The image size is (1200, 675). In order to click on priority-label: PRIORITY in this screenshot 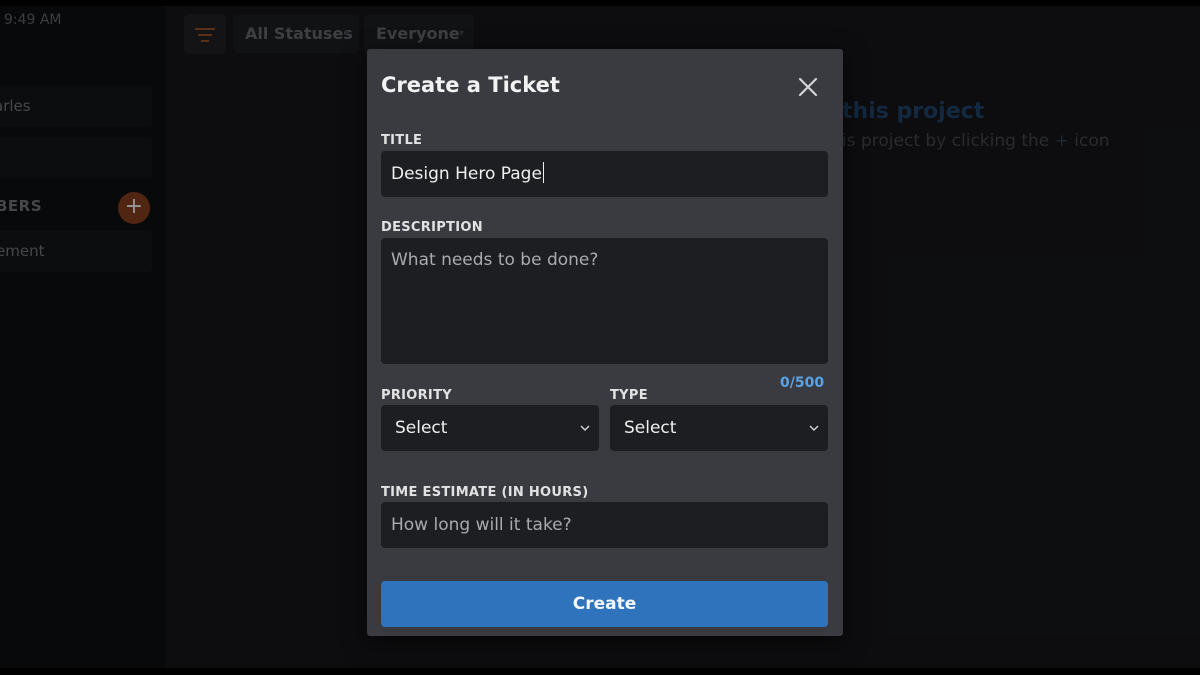, I will do `click(416, 395)`.